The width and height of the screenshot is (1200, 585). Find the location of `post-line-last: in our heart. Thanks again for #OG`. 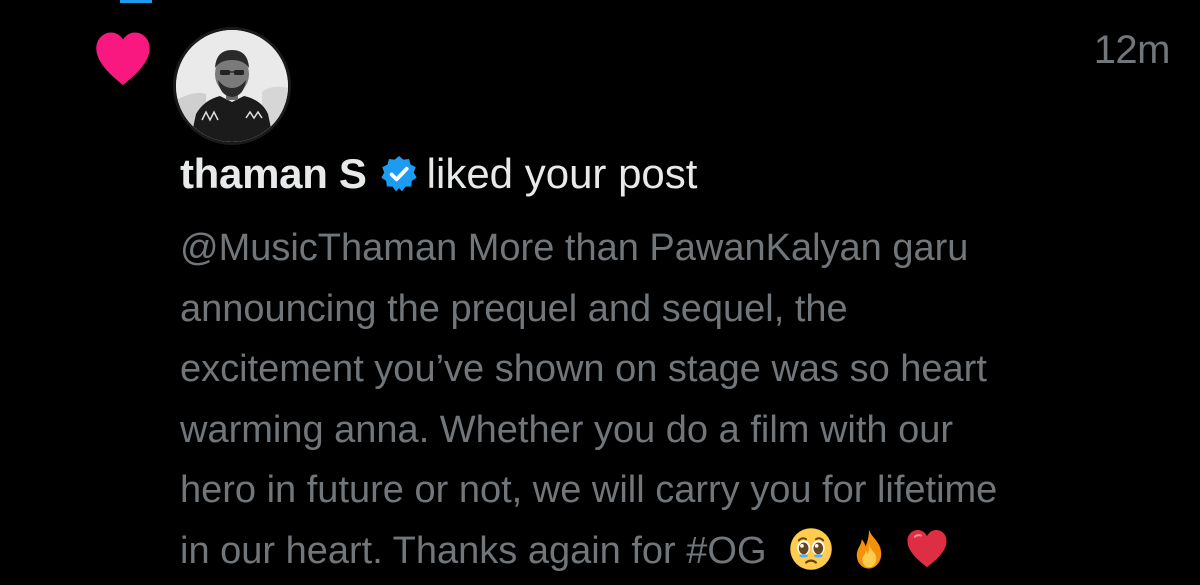

post-line-last: in our heart. Thanks again for #OG is located at coordinates (675, 551).